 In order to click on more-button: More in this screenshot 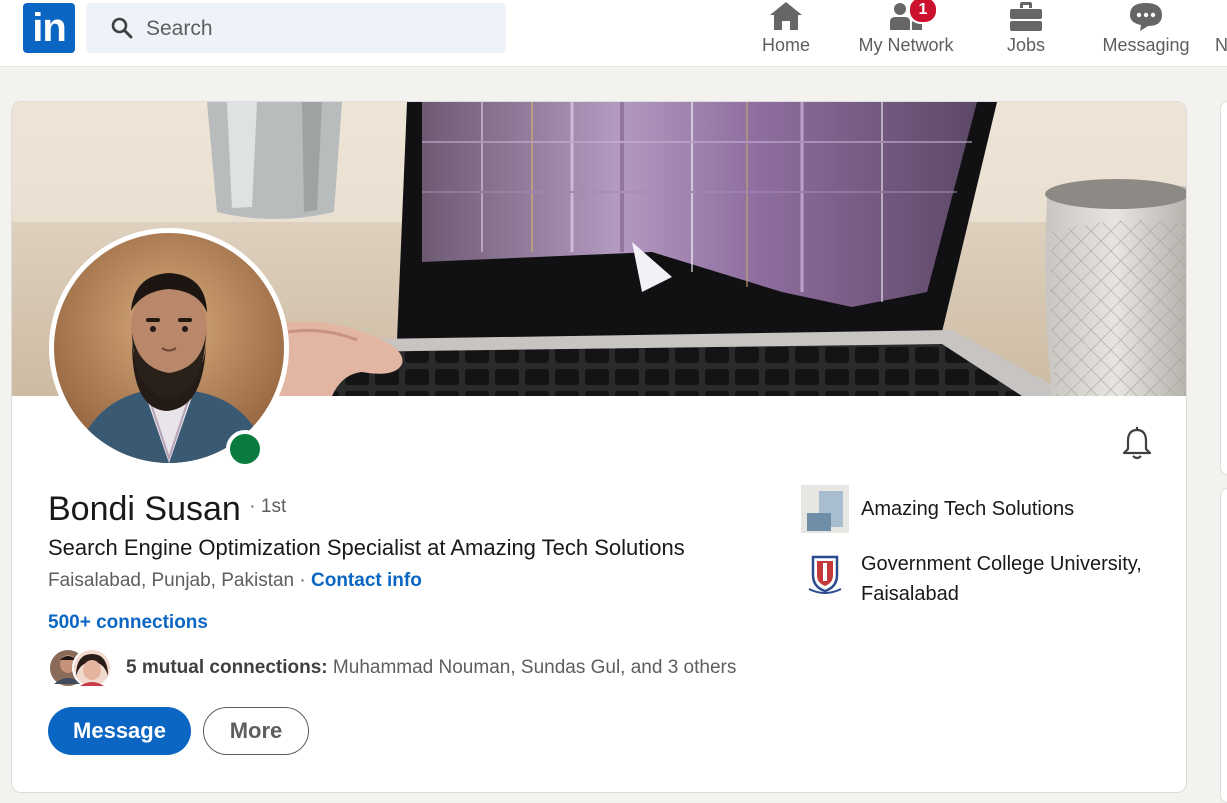, I will do `click(256, 731)`.